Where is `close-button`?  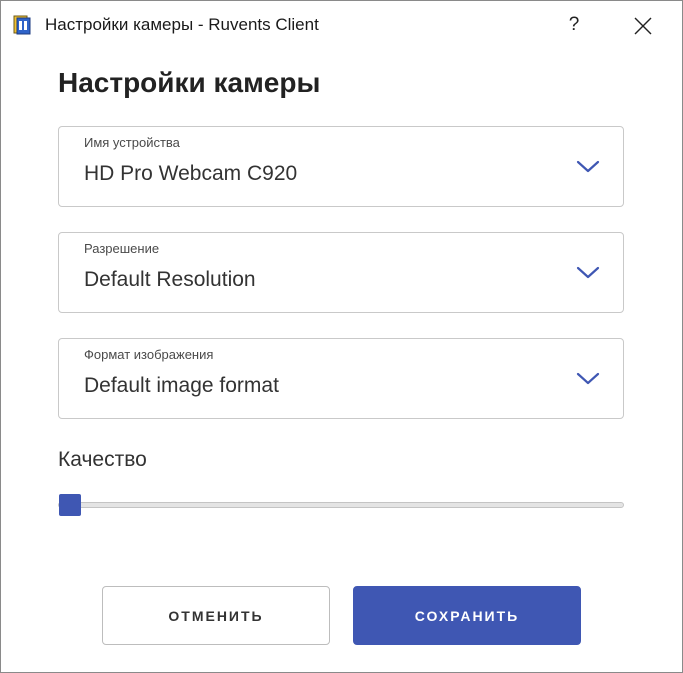 close-button is located at coordinates (643, 26).